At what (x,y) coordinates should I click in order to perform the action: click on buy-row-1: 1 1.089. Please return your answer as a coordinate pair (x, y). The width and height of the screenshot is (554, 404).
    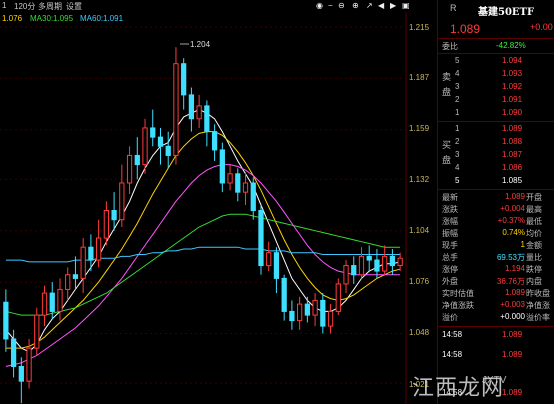
    Looking at the image, I should click on (496, 129).